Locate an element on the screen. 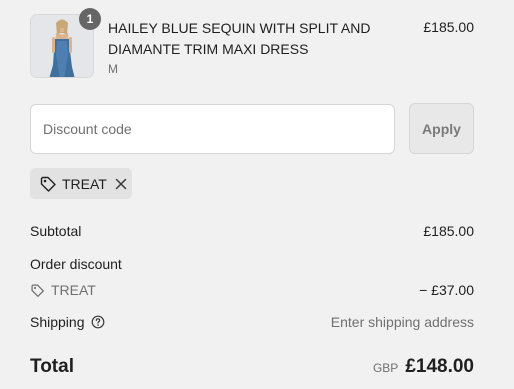  applied-discount-chip: TREAT is located at coordinates (81, 183).